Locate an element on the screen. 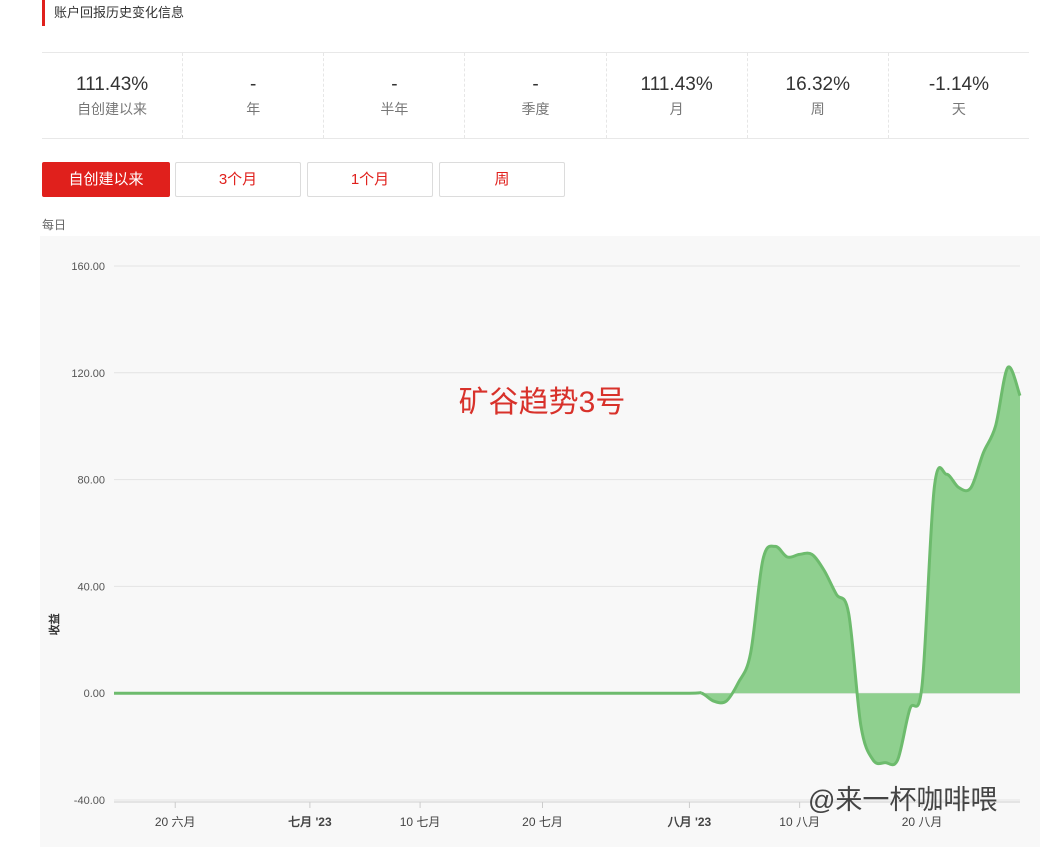 The image size is (1059, 847). period-label: 每日 is located at coordinates (54, 225).